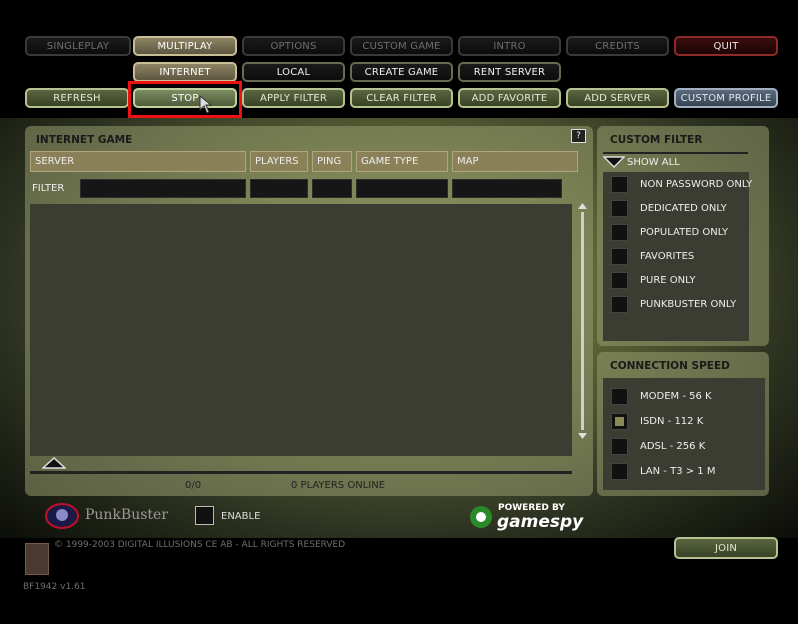  What do you see at coordinates (332, 188) in the screenshot?
I see `filter-ping-input` at bounding box center [332, 188].